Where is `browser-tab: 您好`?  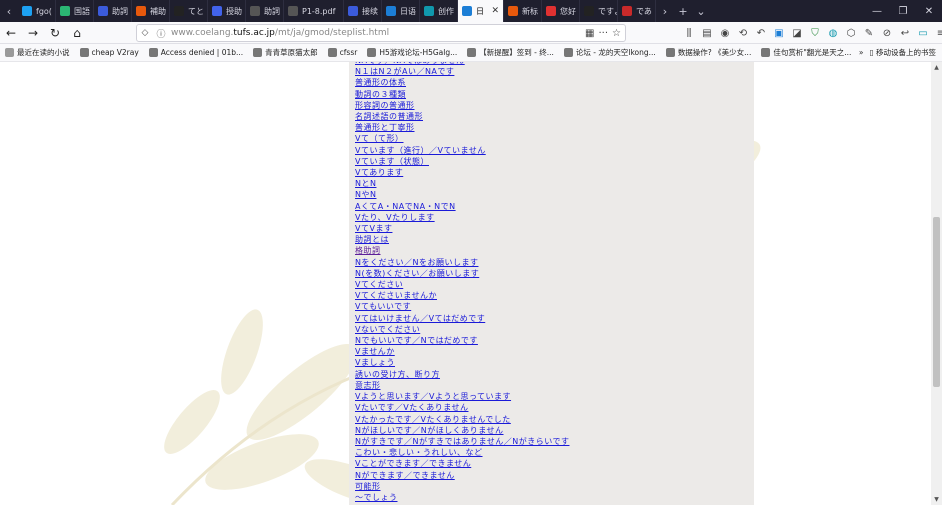
browser-tab: 您好 is located at coordinates (561, 11).